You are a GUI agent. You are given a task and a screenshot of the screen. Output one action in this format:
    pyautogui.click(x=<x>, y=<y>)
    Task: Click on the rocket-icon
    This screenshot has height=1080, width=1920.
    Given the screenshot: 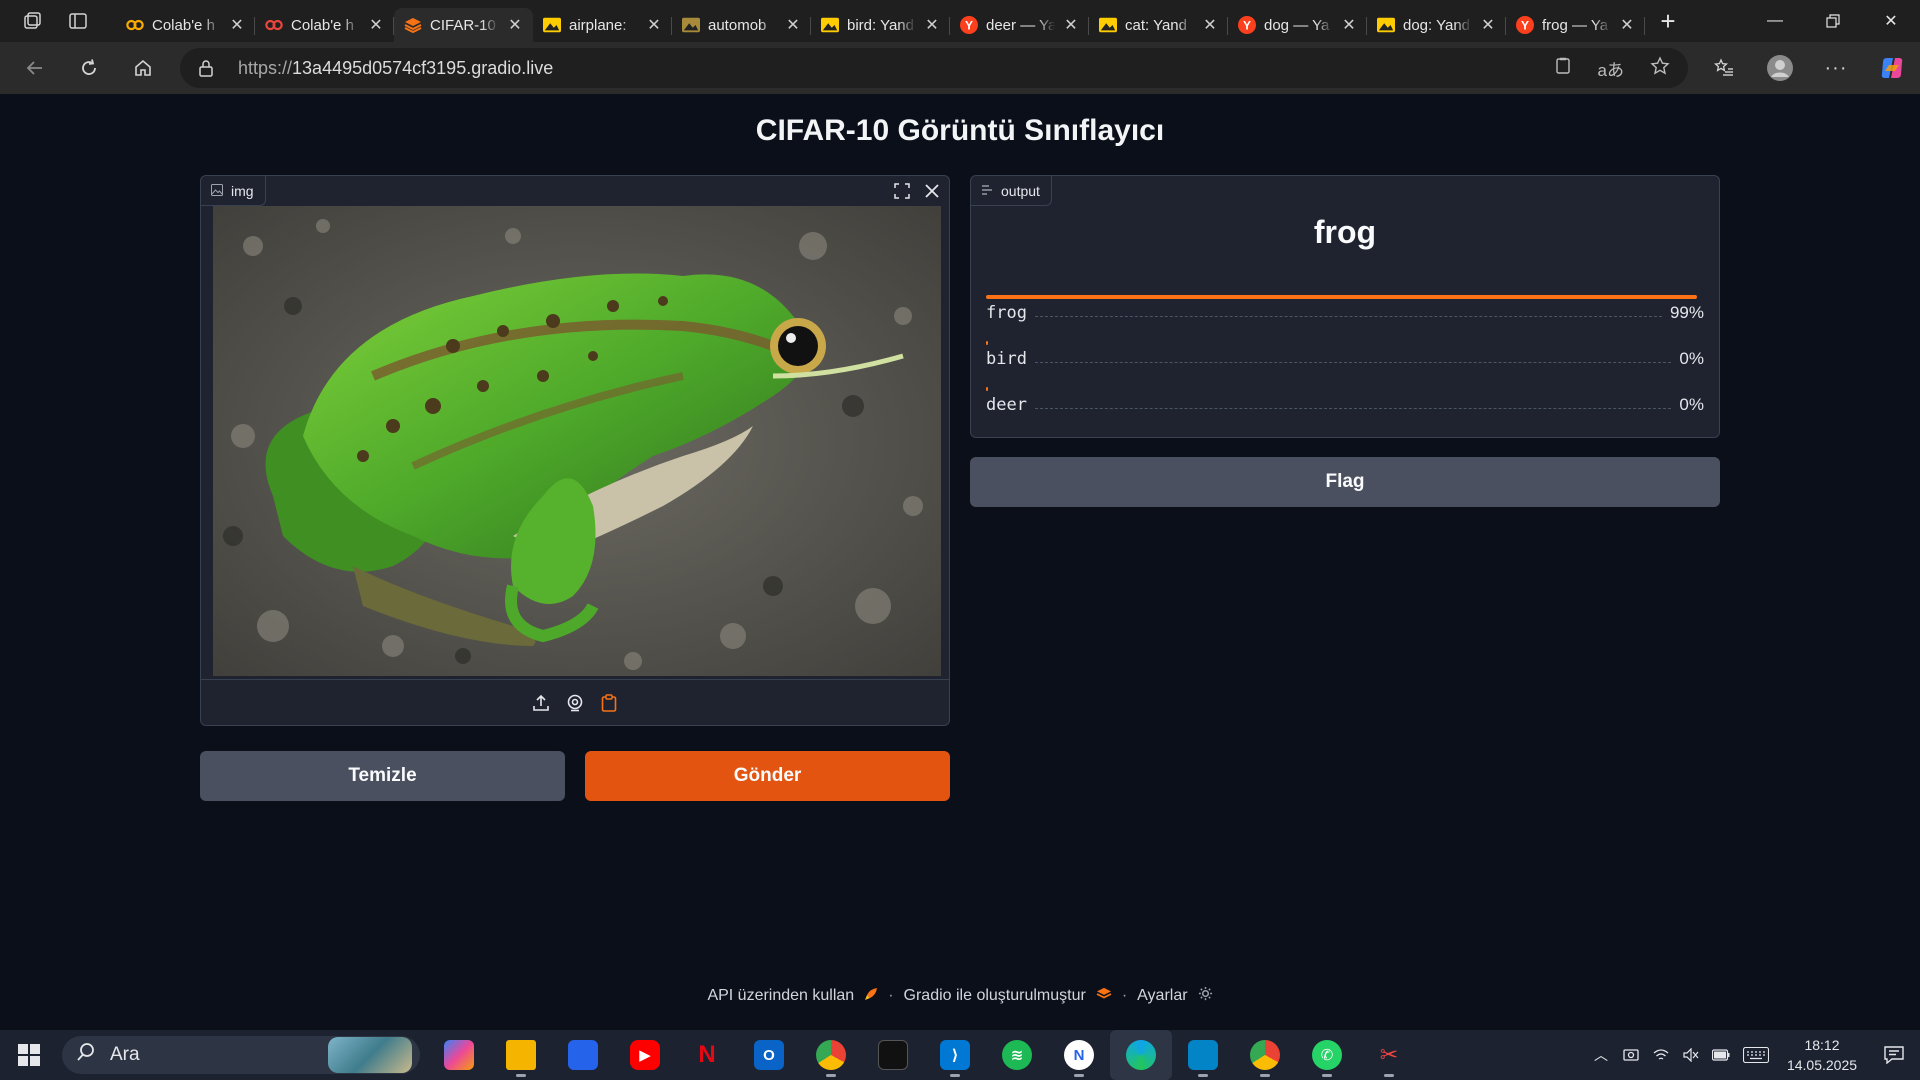 What is the action you would take?
    pyautogui.click(x=871, y=996)
    